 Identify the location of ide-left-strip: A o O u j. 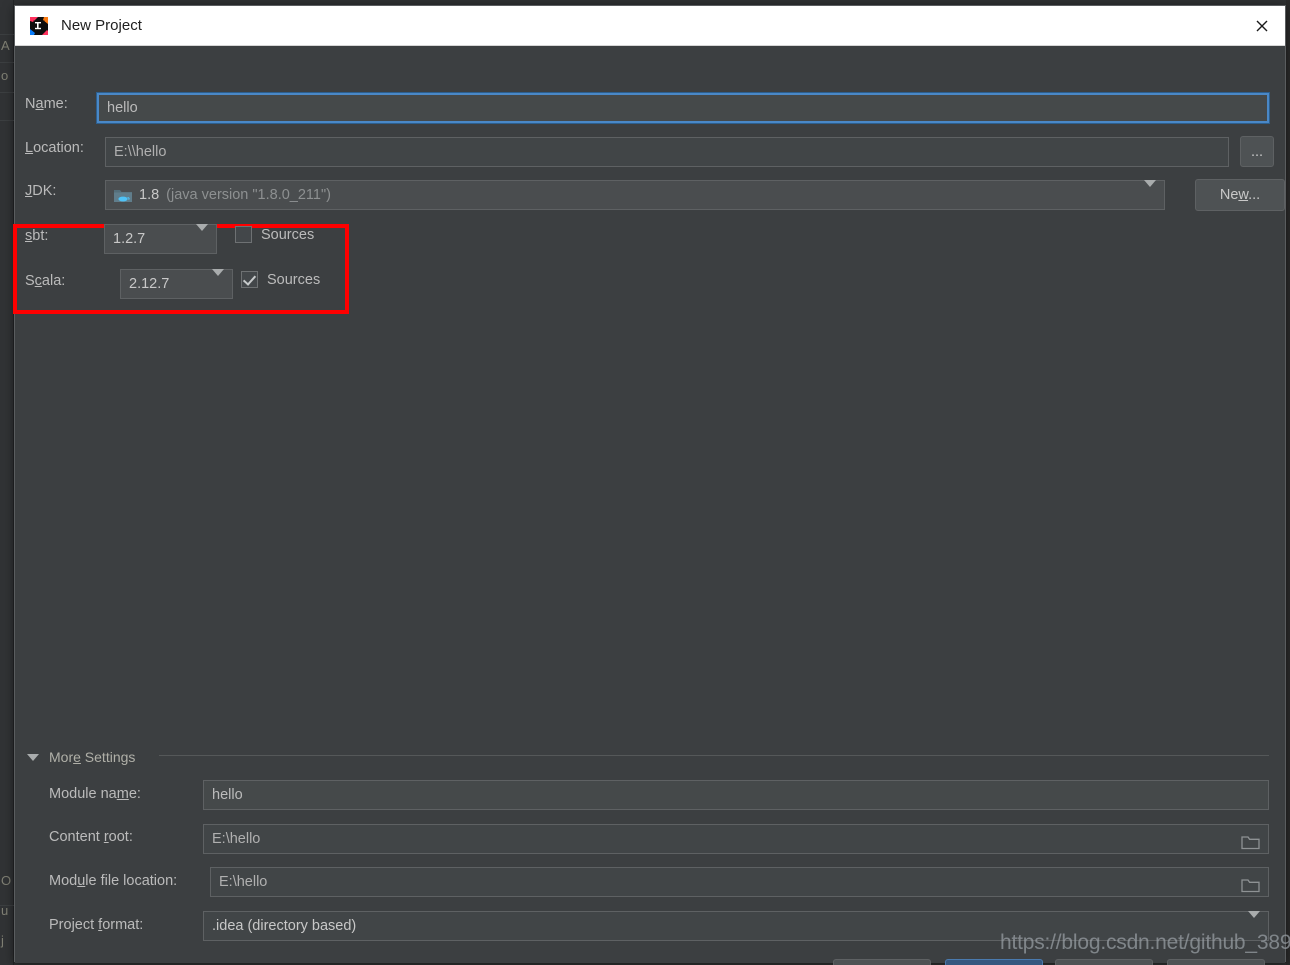
(7, 482).